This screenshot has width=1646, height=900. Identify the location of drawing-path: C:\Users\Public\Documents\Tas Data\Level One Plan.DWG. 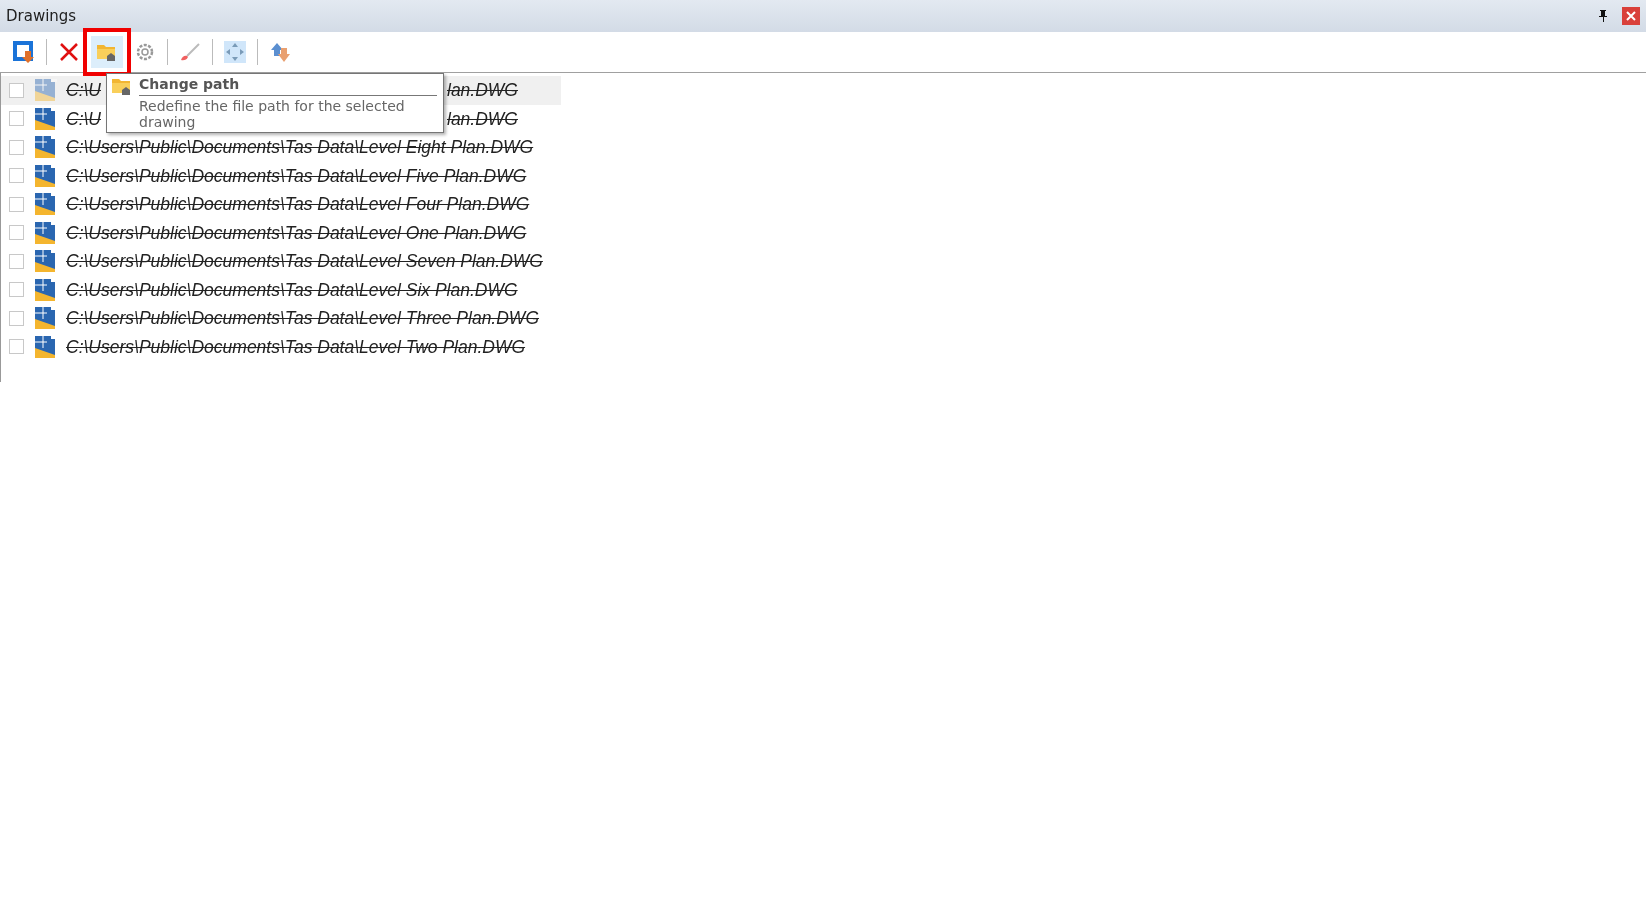
(296, 232).